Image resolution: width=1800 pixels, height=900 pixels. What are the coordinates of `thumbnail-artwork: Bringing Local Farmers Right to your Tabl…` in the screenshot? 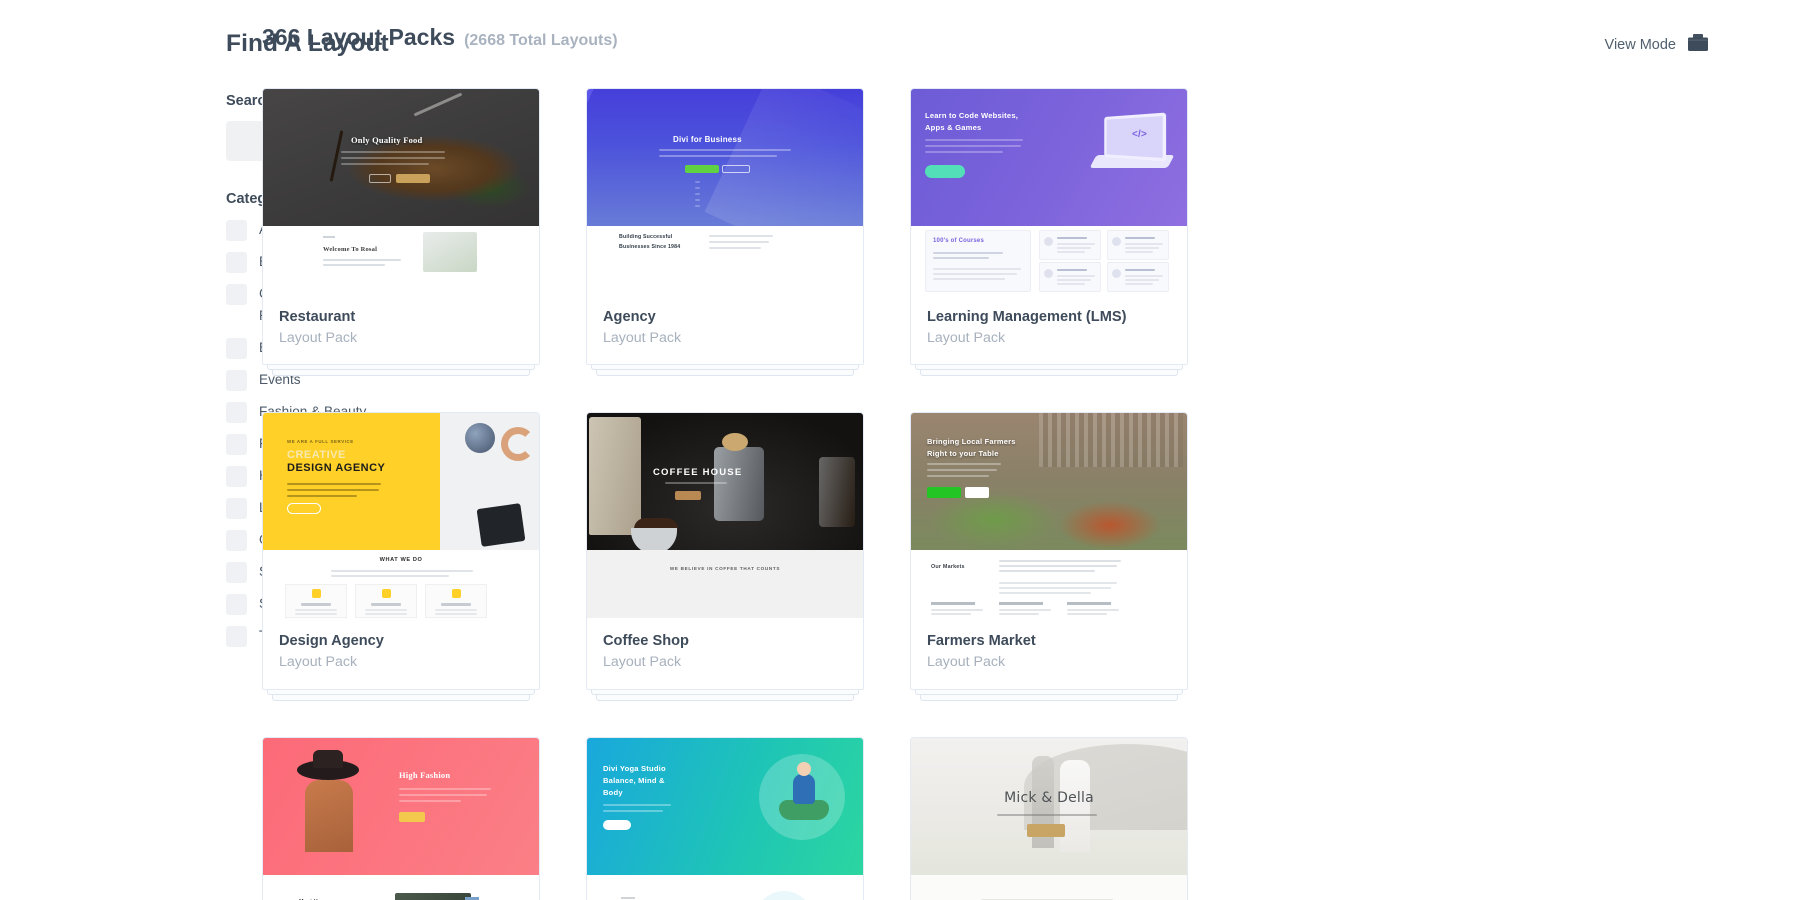 It's located at (1049, 482).